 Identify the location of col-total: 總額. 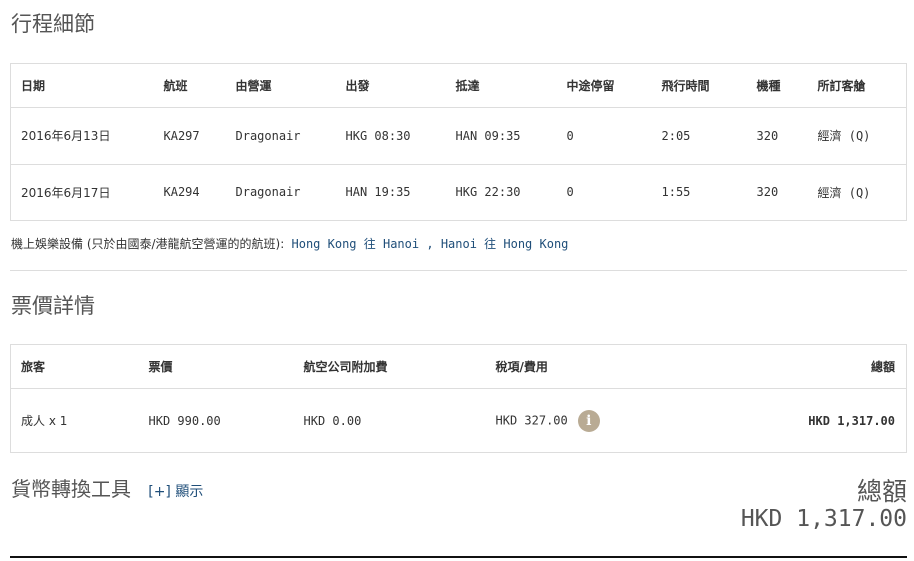
(786, 366).